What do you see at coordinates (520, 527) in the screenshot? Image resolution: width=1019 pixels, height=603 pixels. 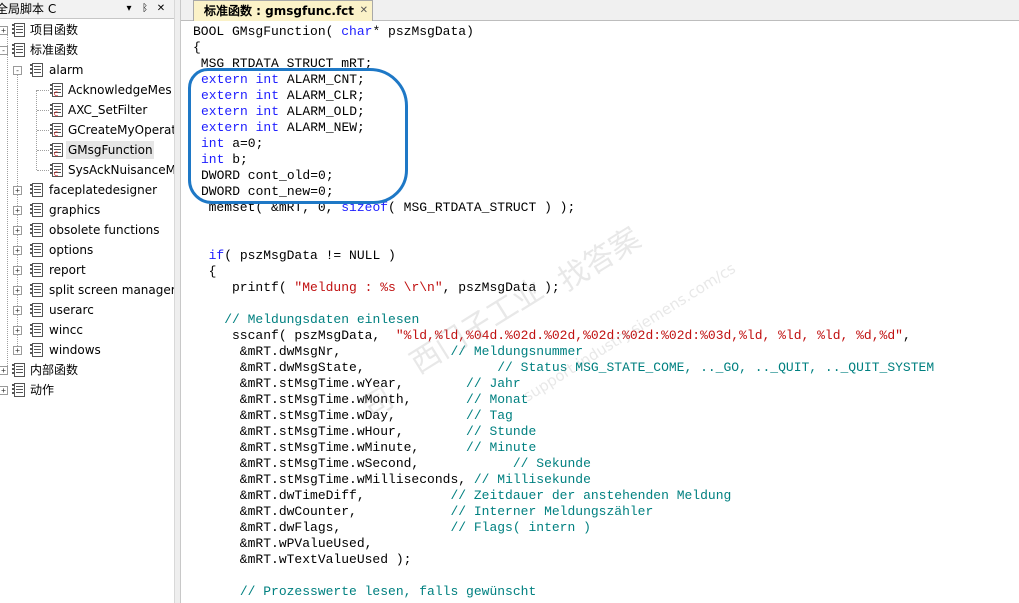 I see `code-comment: // Flags( intern )` at bounding box center [520, 527].